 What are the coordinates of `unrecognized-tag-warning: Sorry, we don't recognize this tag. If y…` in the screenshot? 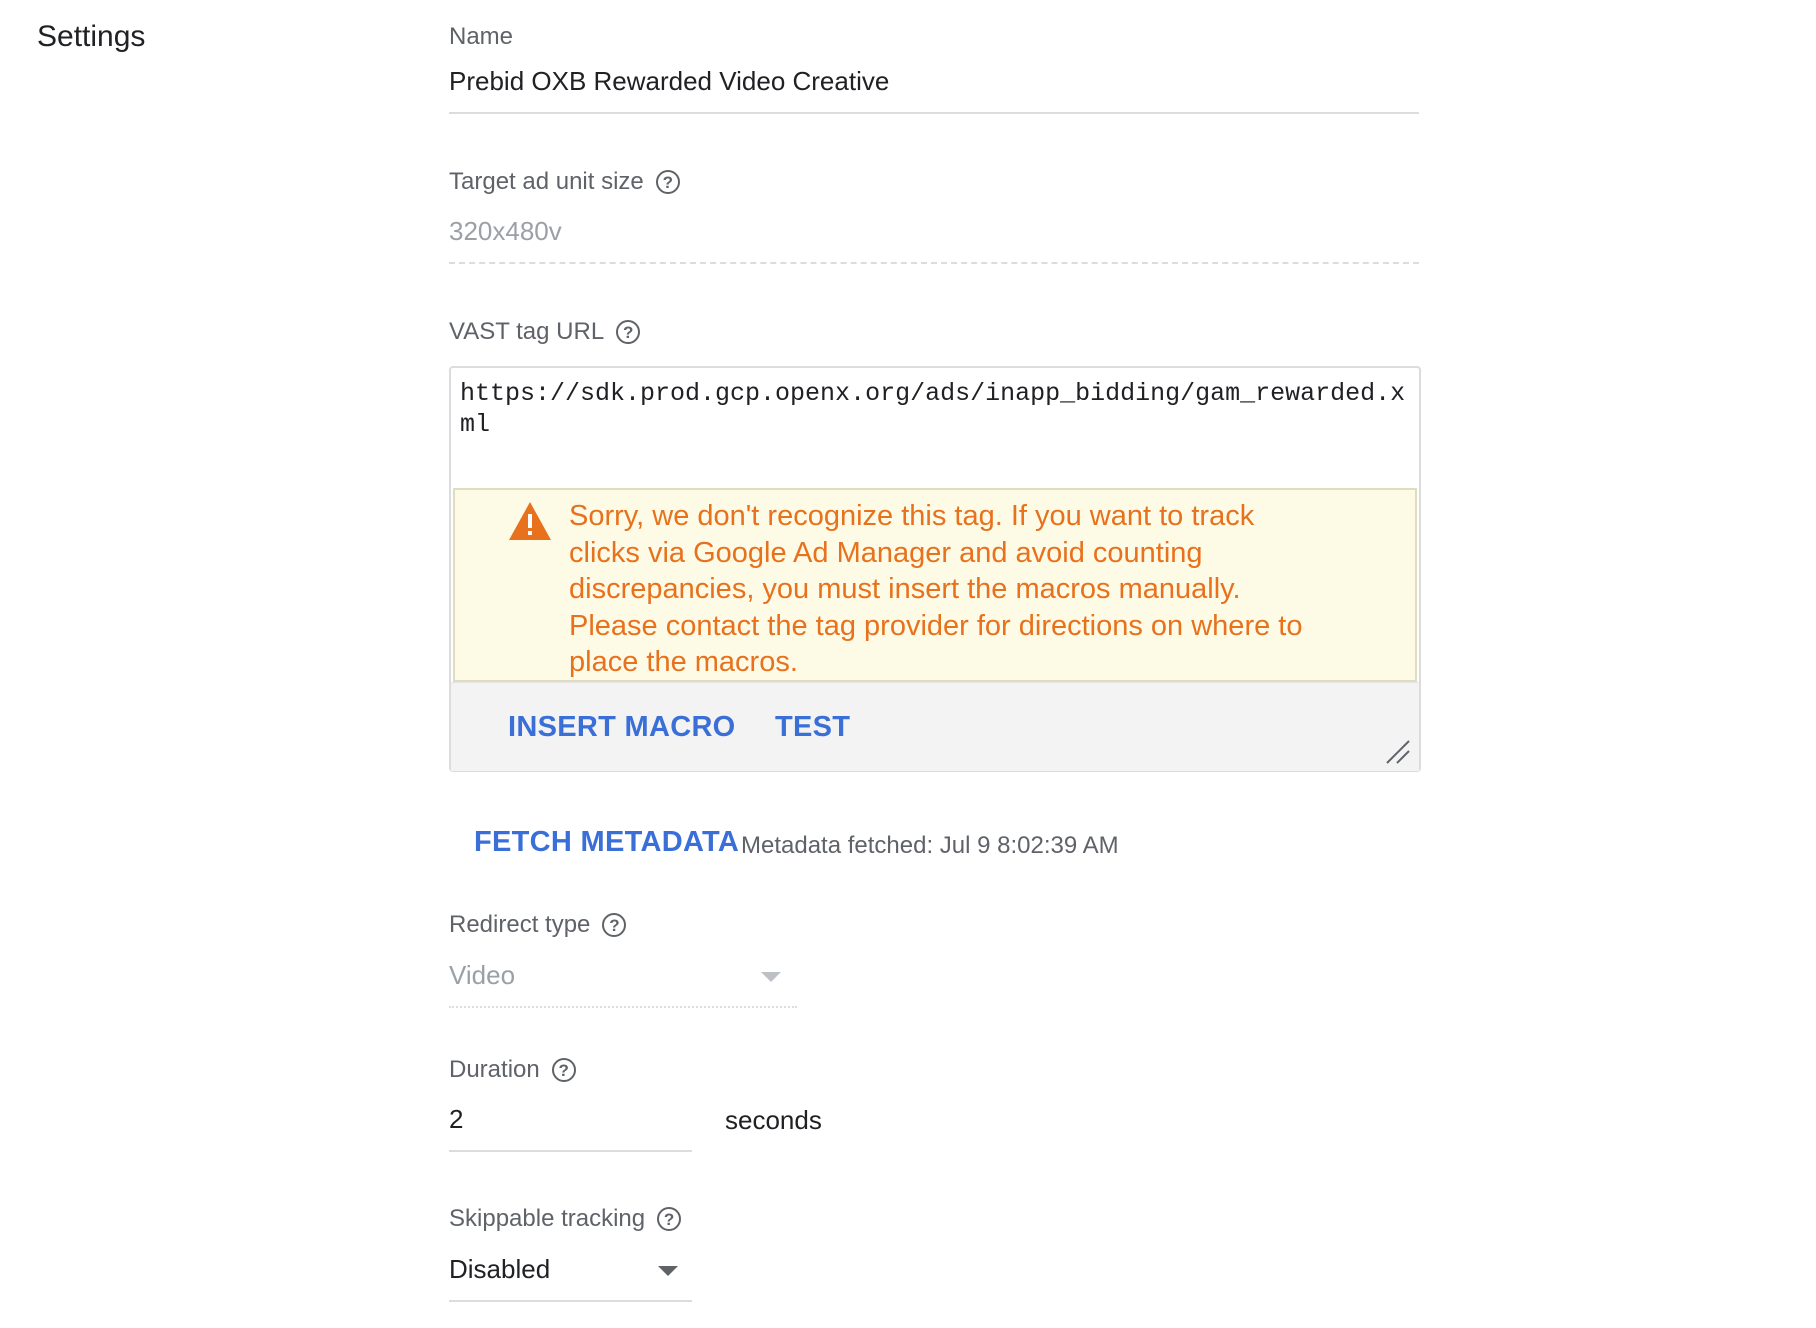 It's located at (935, 585).